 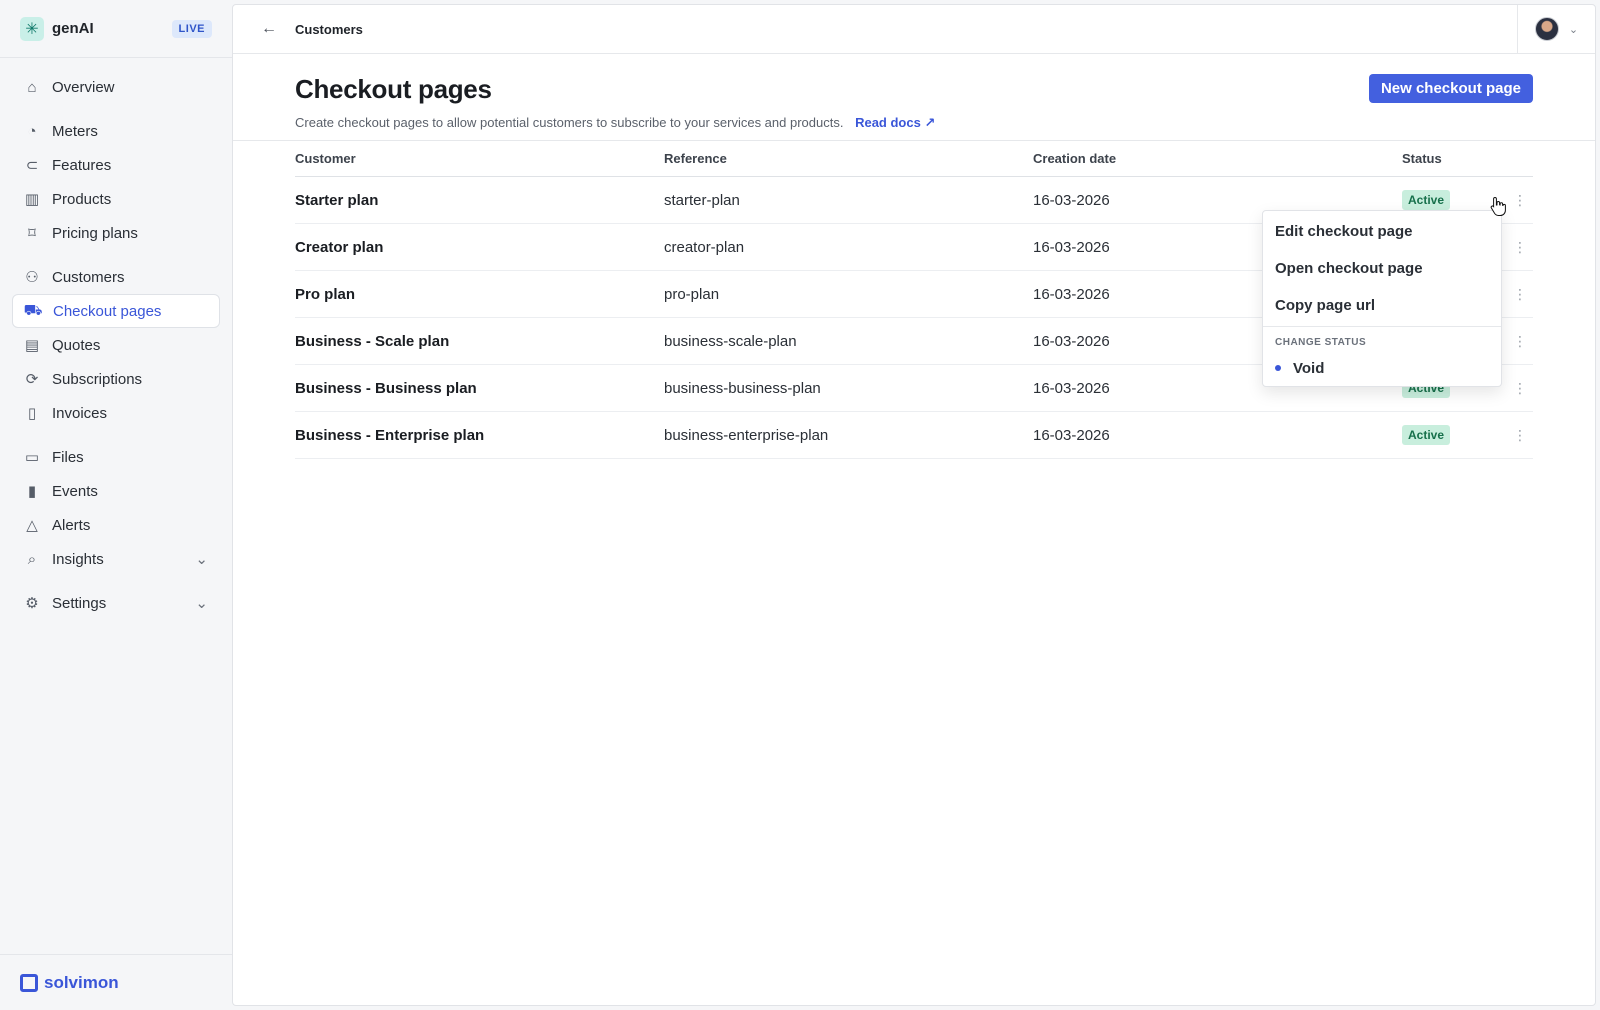 What do you see at coordinates (372, 341) in the screenshot?
I see `cell-customer: Business - Scale plan` at bounding box center [372, 341].